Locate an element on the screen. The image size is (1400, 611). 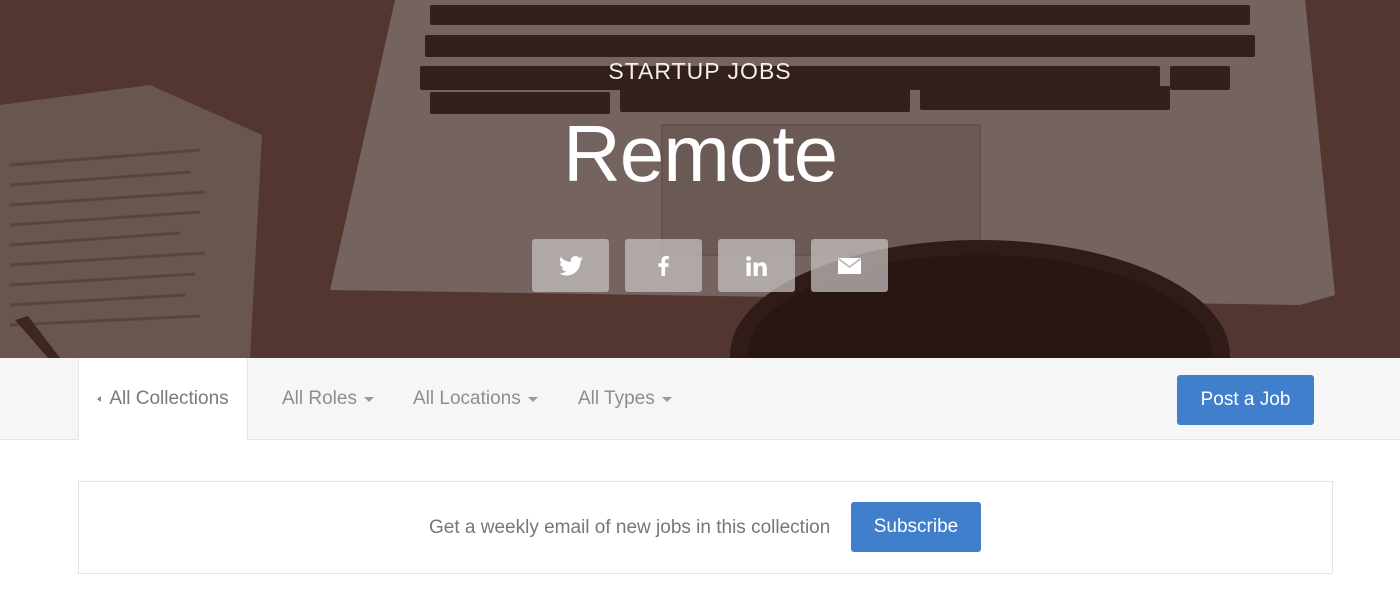
twitter-share-button is located at coordinates (570, 265).